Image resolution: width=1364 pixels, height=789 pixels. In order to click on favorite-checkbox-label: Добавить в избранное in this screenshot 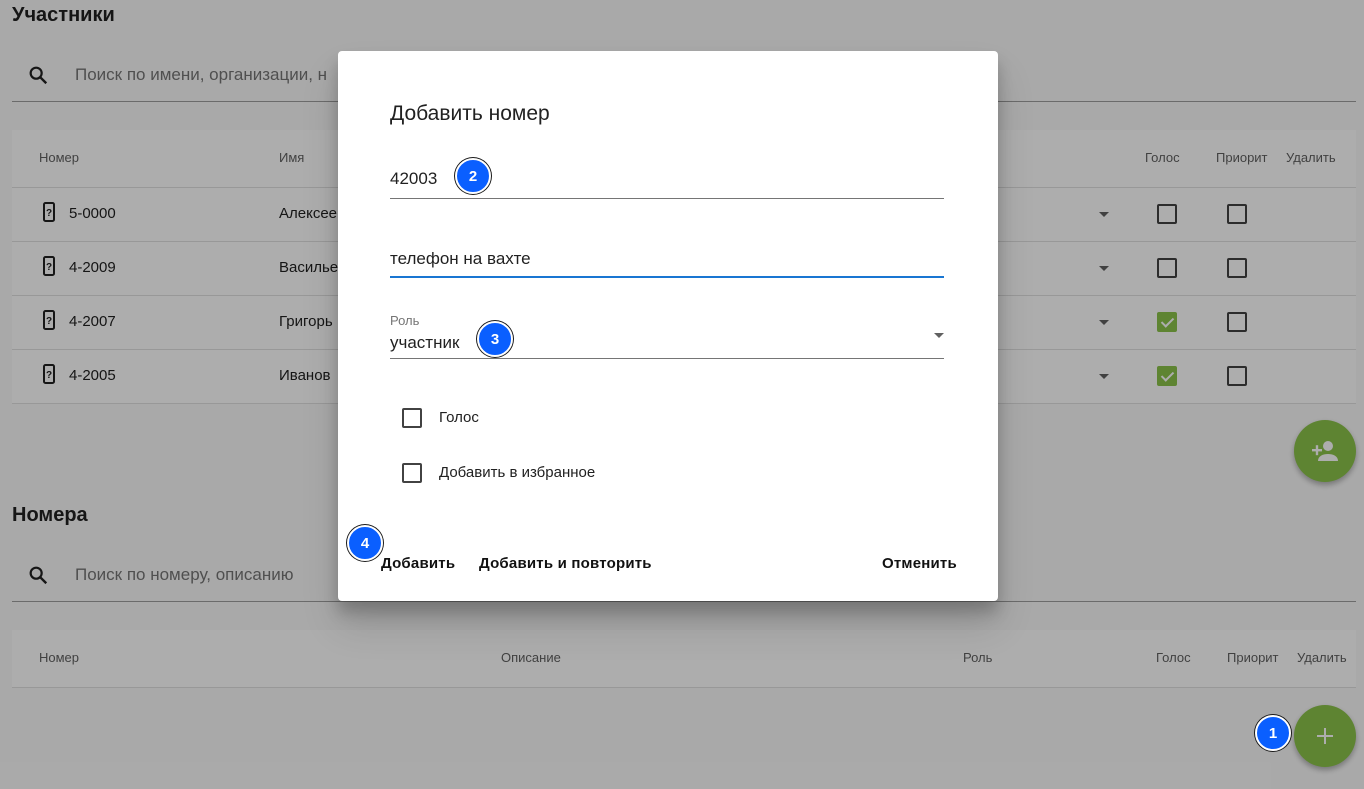, I will do `click(517, 472)`.